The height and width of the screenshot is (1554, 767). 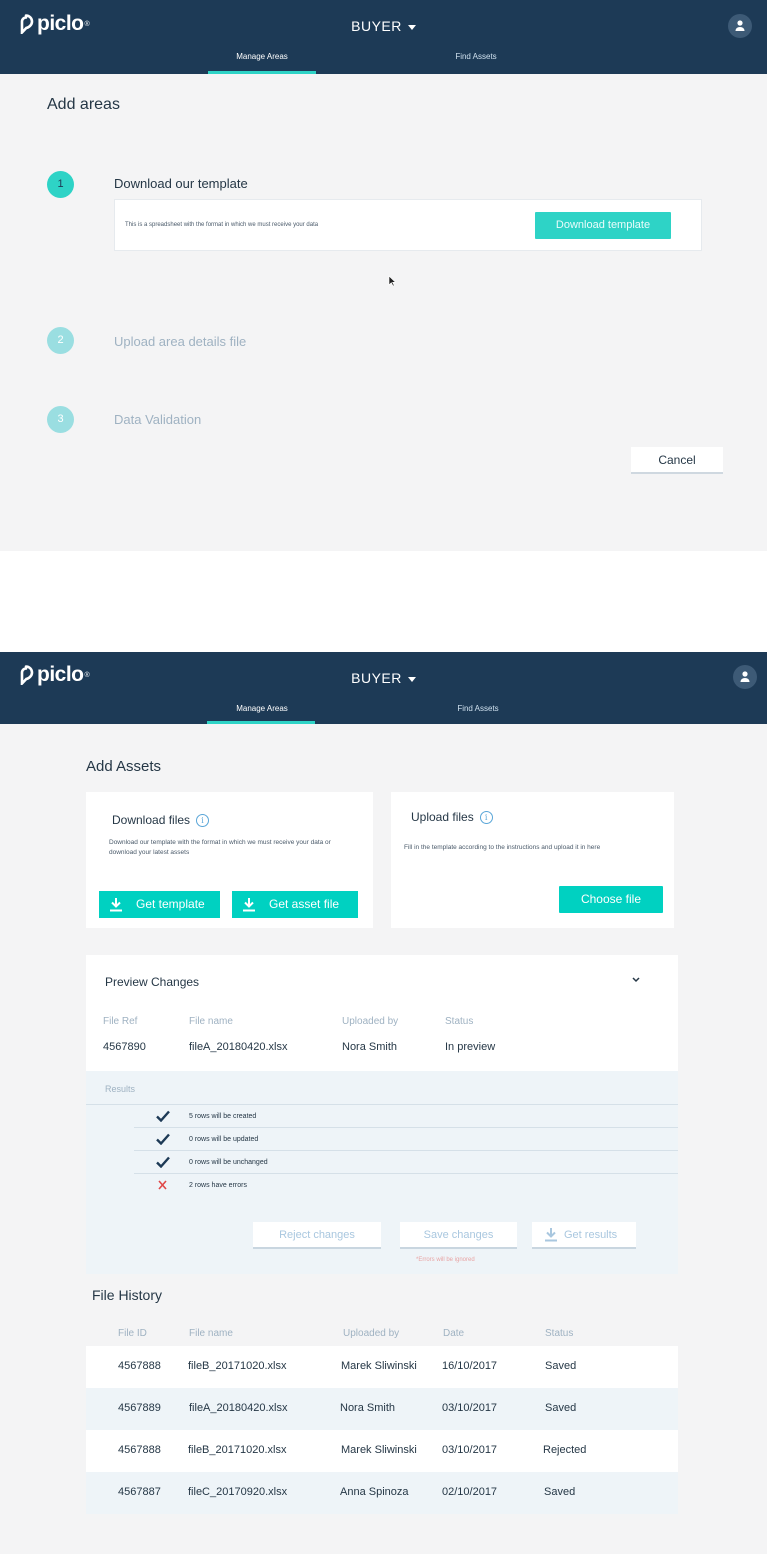 I want to click on result-text: 2 rows have errors, so click(x=218, y=1185).